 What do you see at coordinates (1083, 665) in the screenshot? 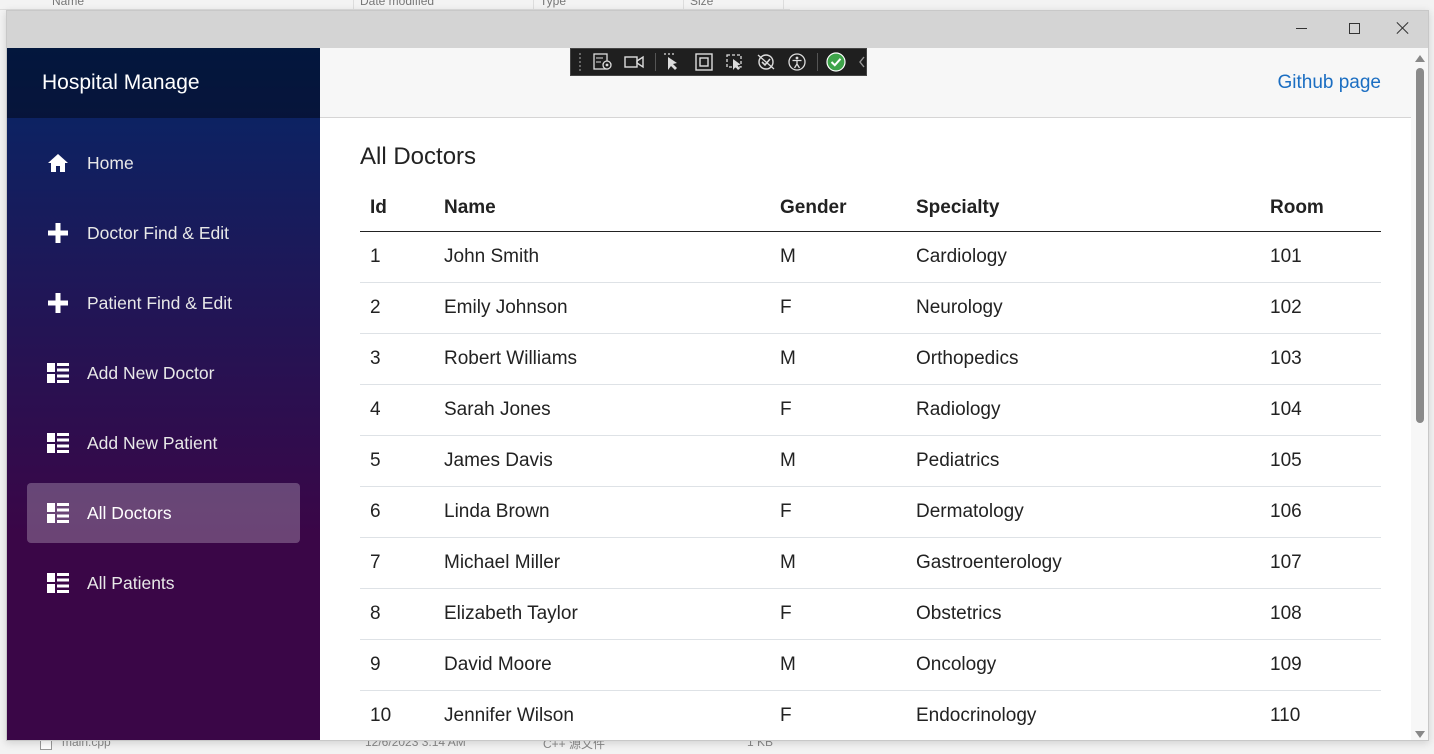
I see `cell-specialty: Oncology` at bounding box center [1083, 665].